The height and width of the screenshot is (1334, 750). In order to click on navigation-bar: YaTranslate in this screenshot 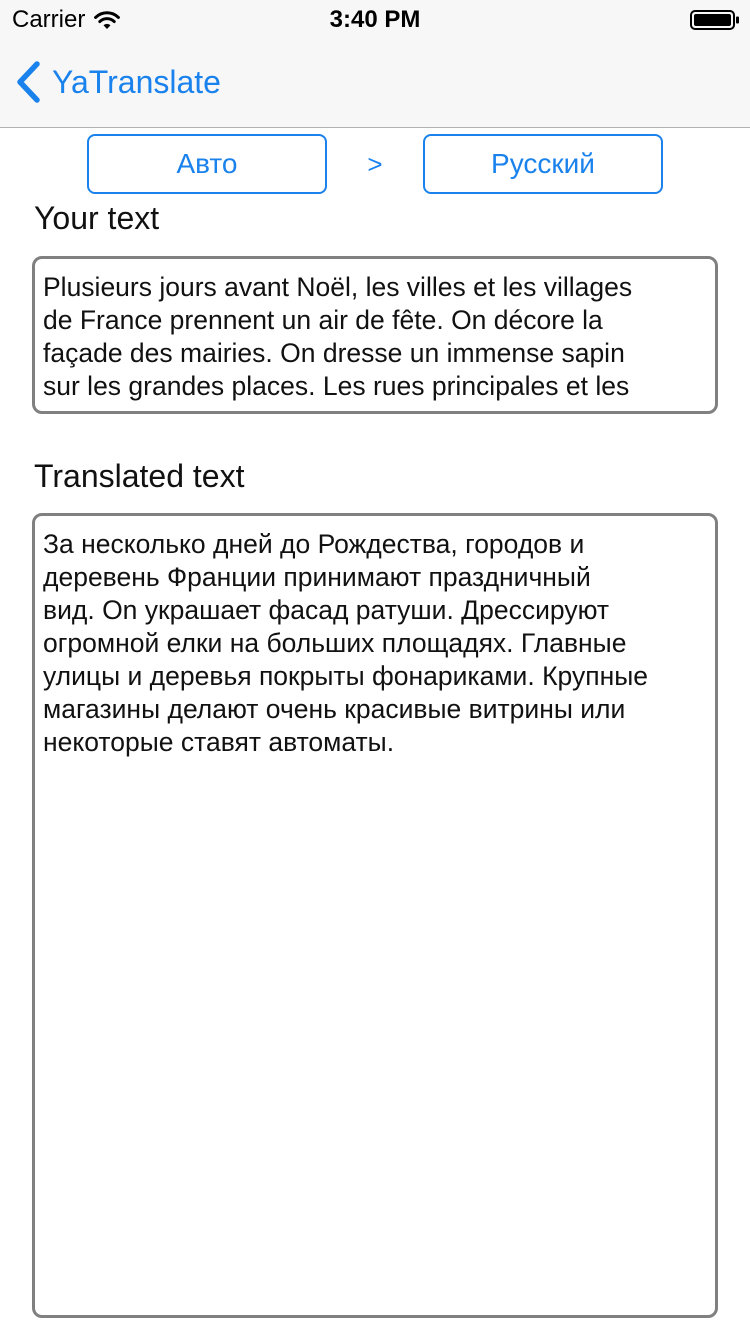, I will do `click(375, 84)`.